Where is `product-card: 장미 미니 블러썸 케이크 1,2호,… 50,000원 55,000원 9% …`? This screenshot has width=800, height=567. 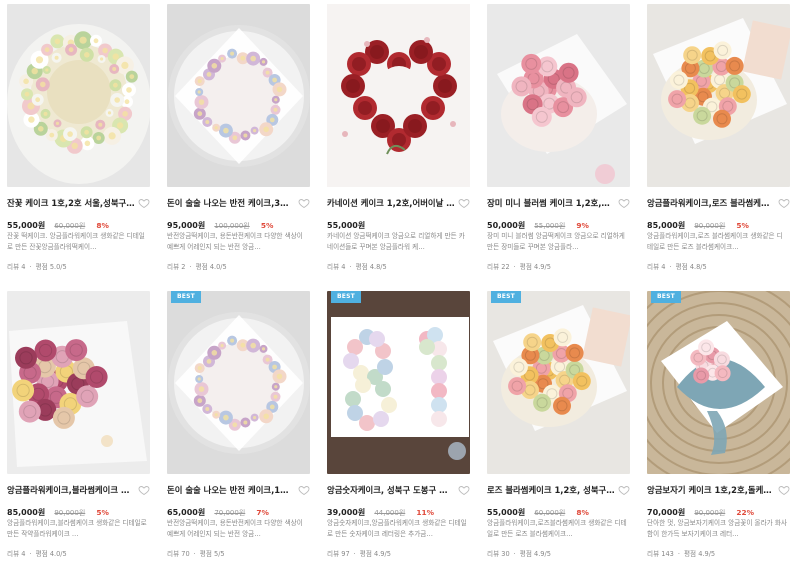 product-card: 장미 미니 블러썸 케이크 1,2호,… 50,000원 55,000원 9% … is located at coordinates (558, 142).